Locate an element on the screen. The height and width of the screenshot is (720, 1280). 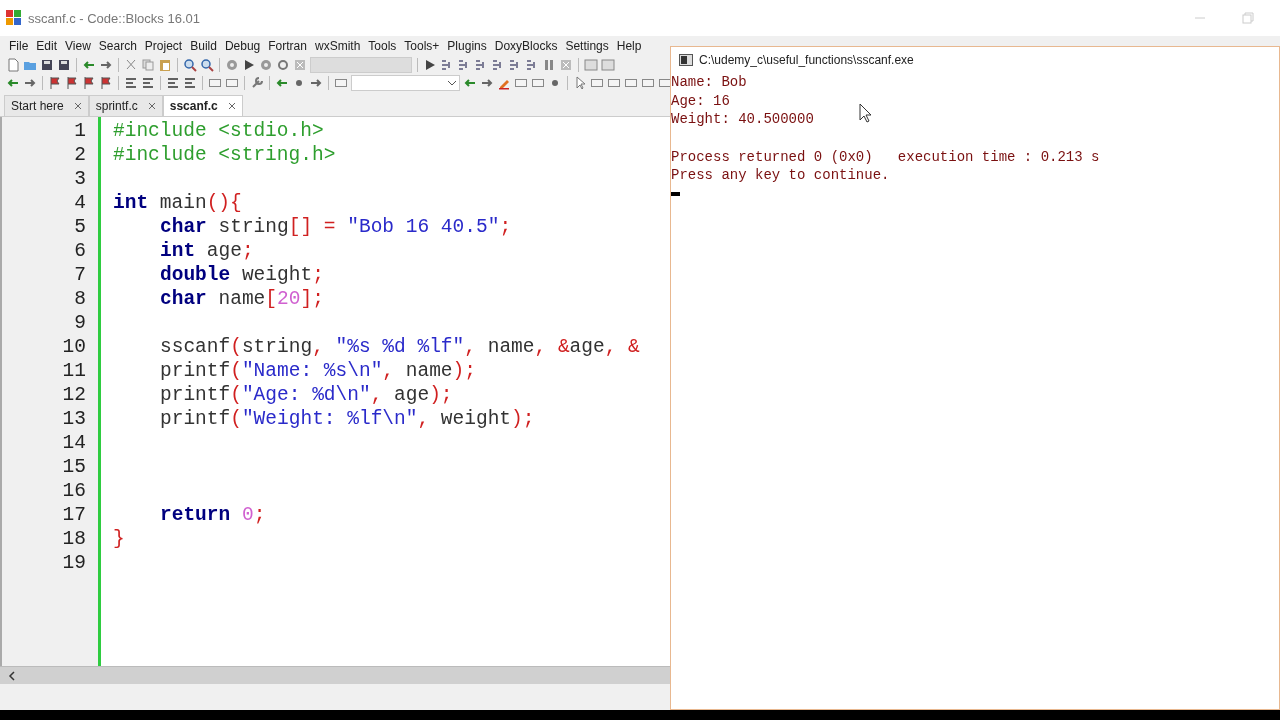
line-number: 17 is located at coordinates (74, 515).